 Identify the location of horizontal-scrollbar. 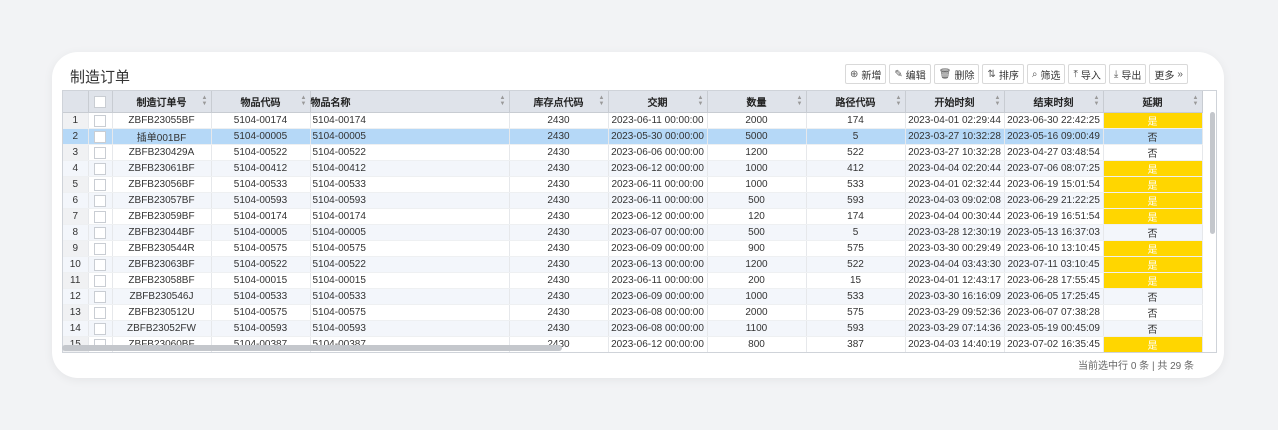
(312, 348).